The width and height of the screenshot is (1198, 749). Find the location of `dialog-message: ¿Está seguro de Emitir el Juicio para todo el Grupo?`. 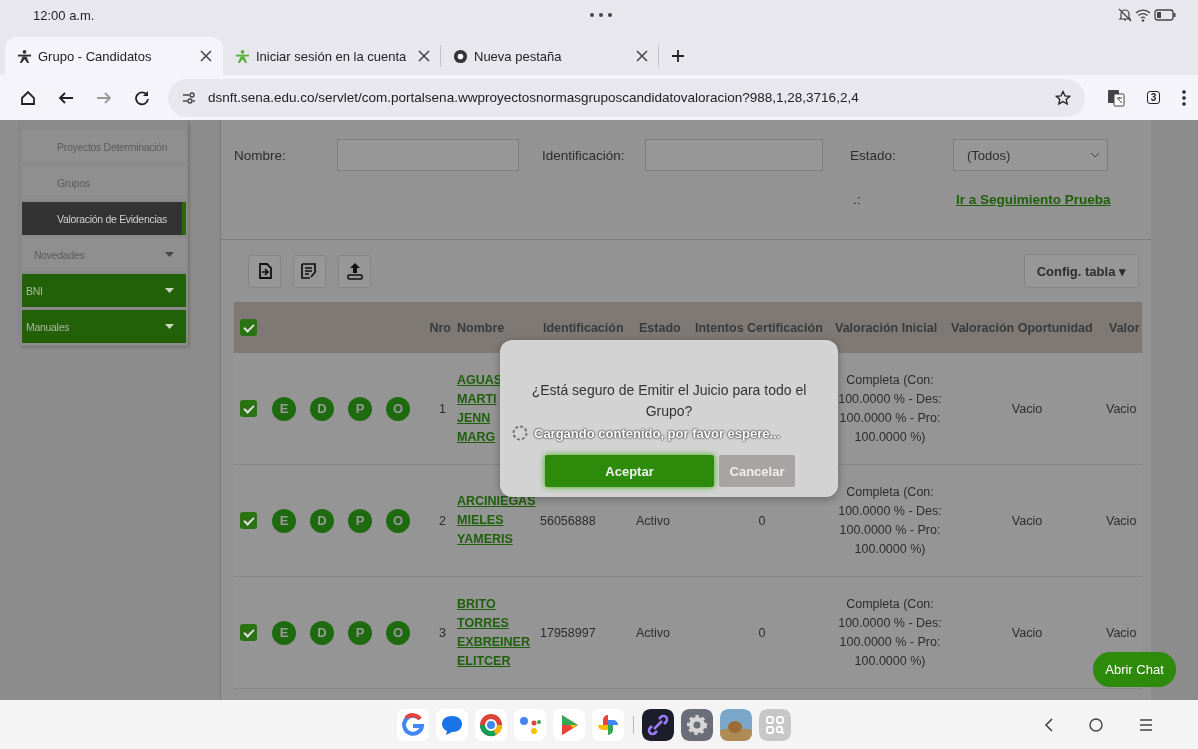

dialog-message: ¿Está seguro de Emitir el Juicio para todo el Grupo? is located at coordinates (669, 401).